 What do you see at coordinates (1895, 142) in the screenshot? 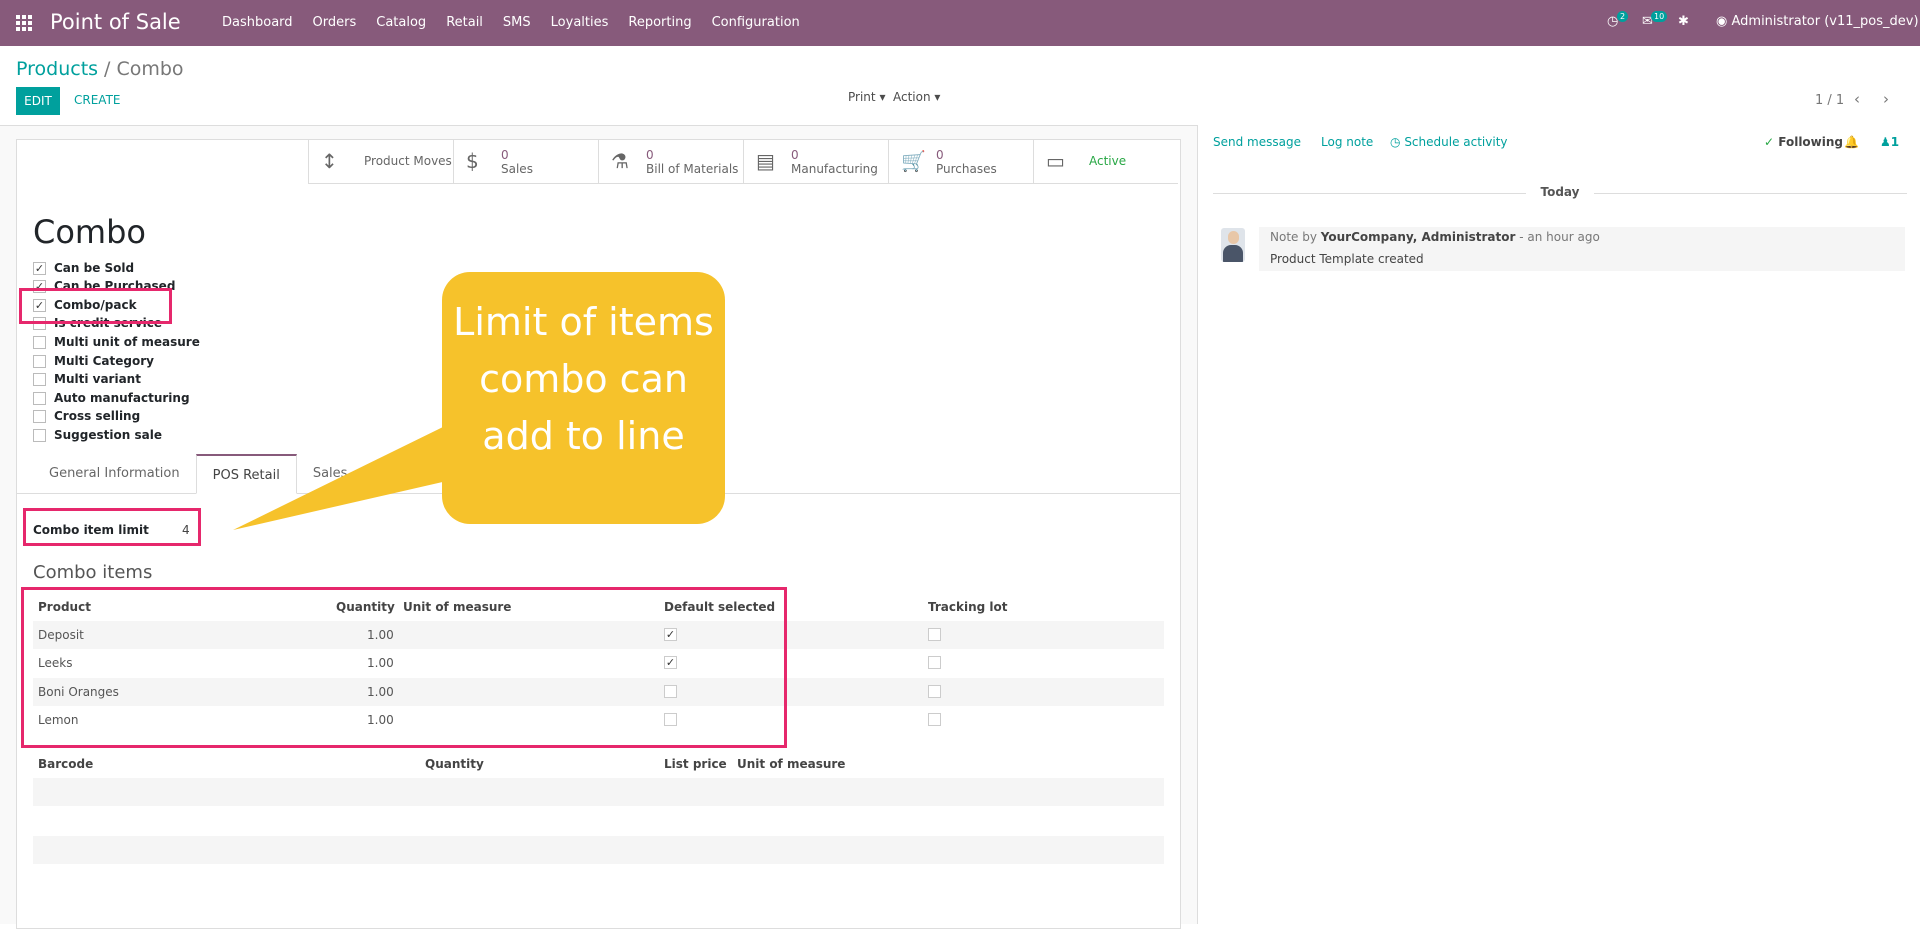
I see `followers-count: 1` at bounding box center [1895, 142].